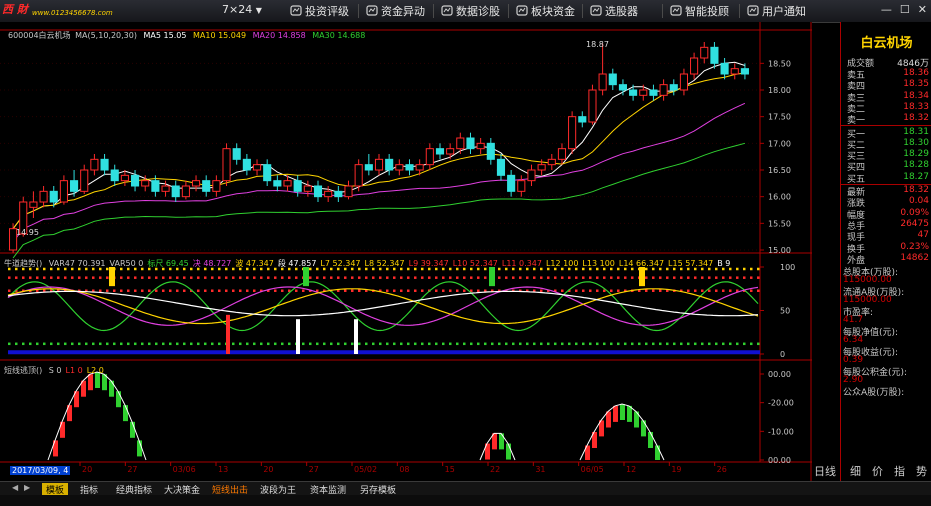 This screenshot has height=506, width=931. What do you see at coordinates (553, 11) in the screenshot?
I see `toolbar-item-label: 板块资金` at bounding box center [553, 11].